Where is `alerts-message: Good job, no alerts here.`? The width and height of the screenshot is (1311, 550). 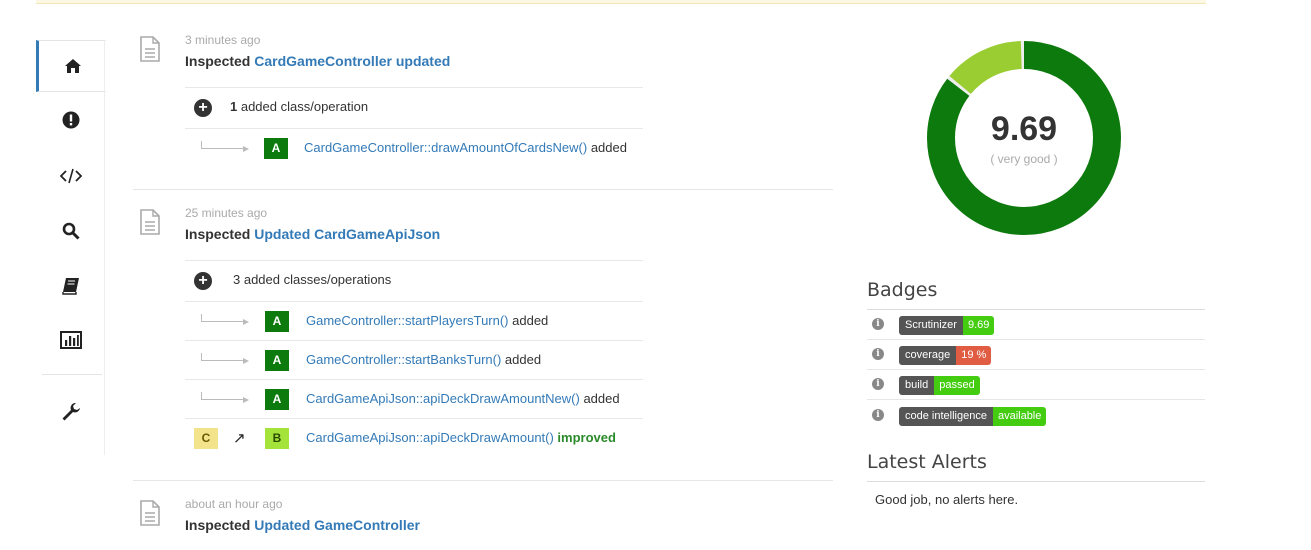
alerts-message: Good job, no alerts here. is located at coordinates (947, 499).